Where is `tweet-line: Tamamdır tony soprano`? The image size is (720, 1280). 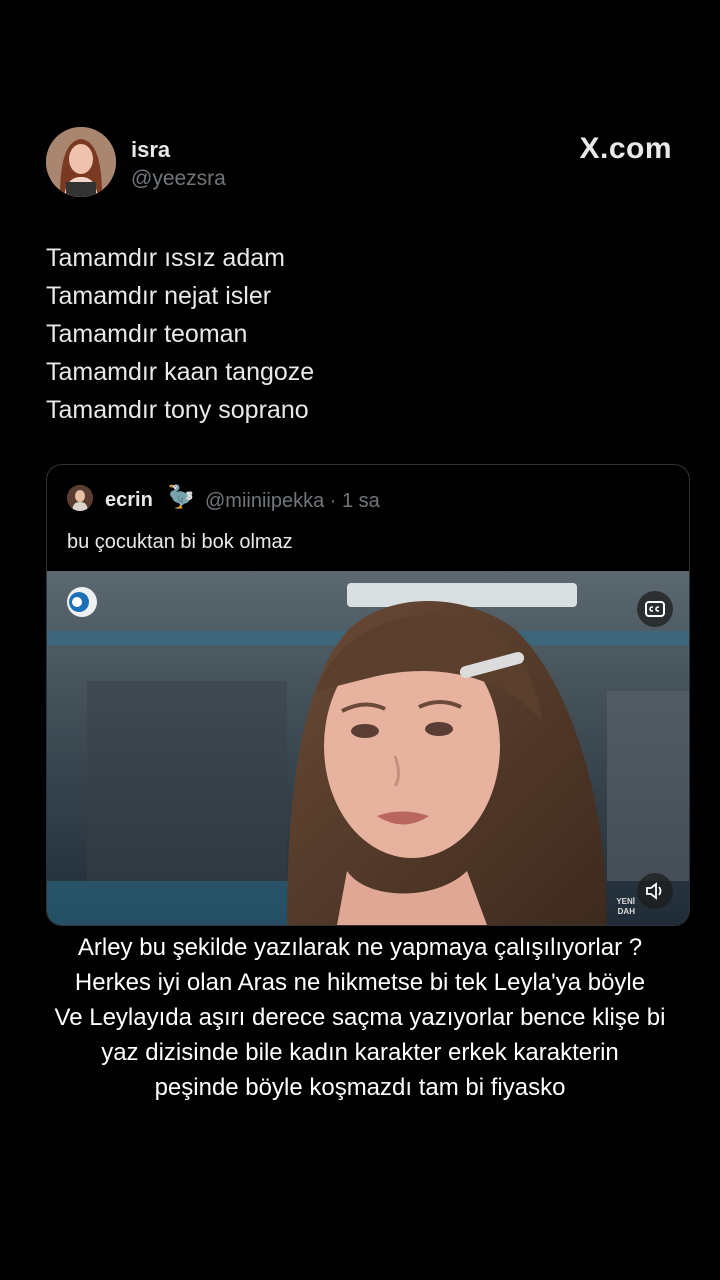
tweet-line: Tamamdır tony soprano is located at coordinates (177, 410).